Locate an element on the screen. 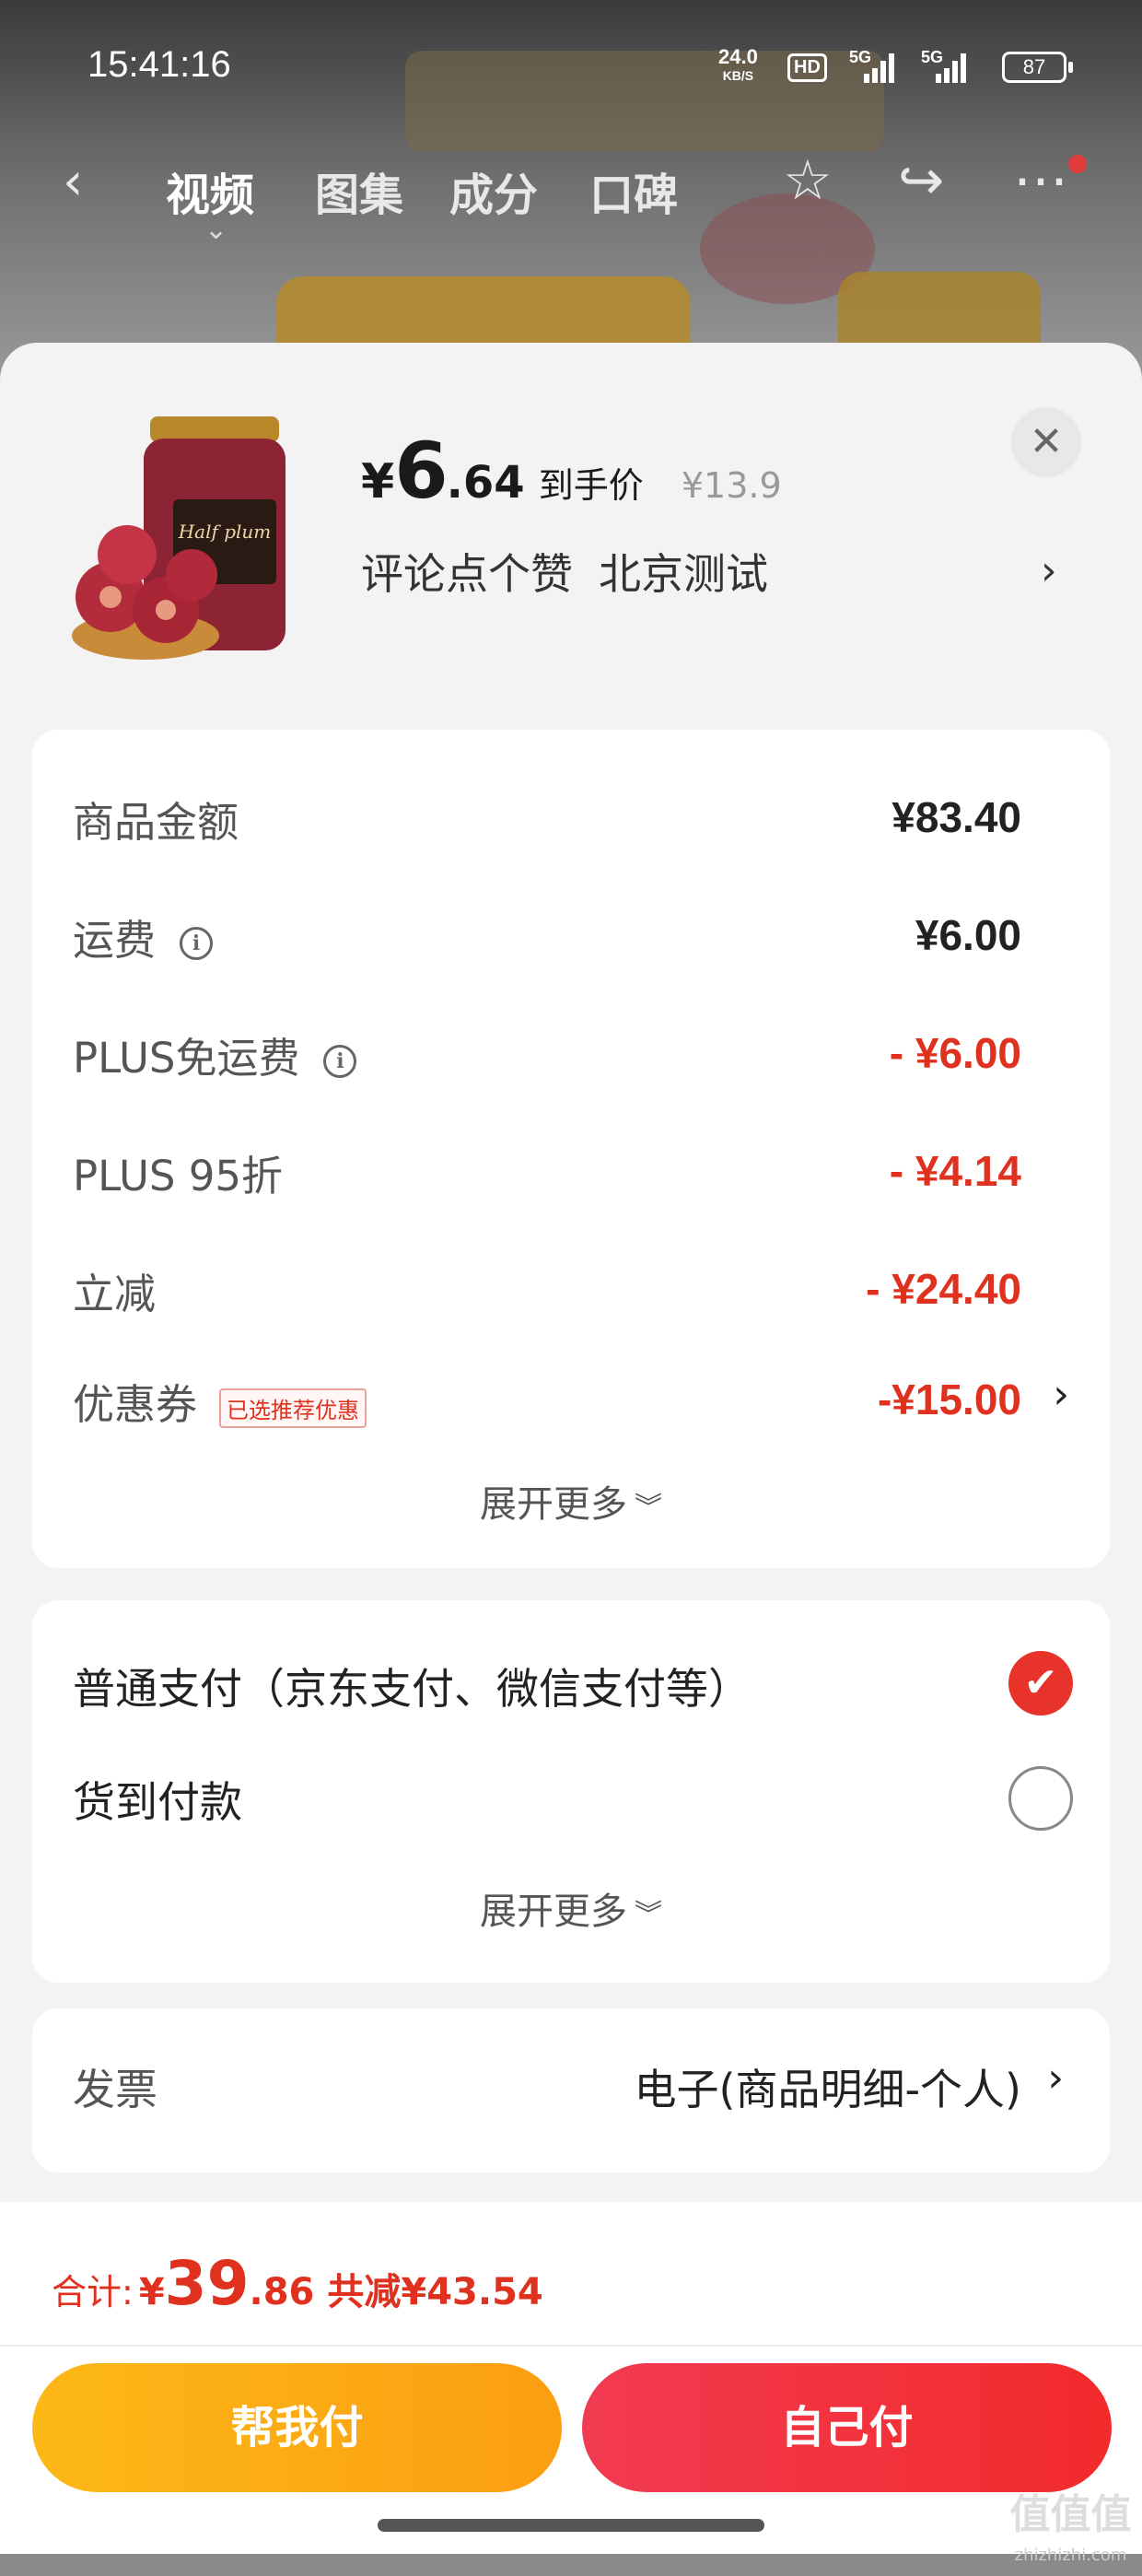  coupon-tag: 已选推荐优惠 is located at coordinates (293, 1408).